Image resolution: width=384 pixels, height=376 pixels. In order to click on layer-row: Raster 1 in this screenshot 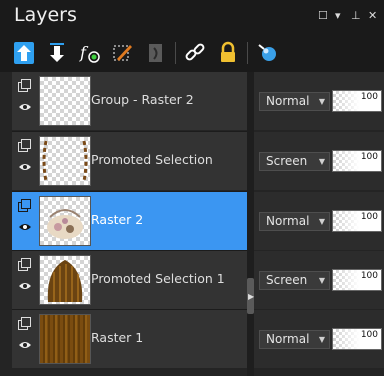, I will do `click(129, 339)`.